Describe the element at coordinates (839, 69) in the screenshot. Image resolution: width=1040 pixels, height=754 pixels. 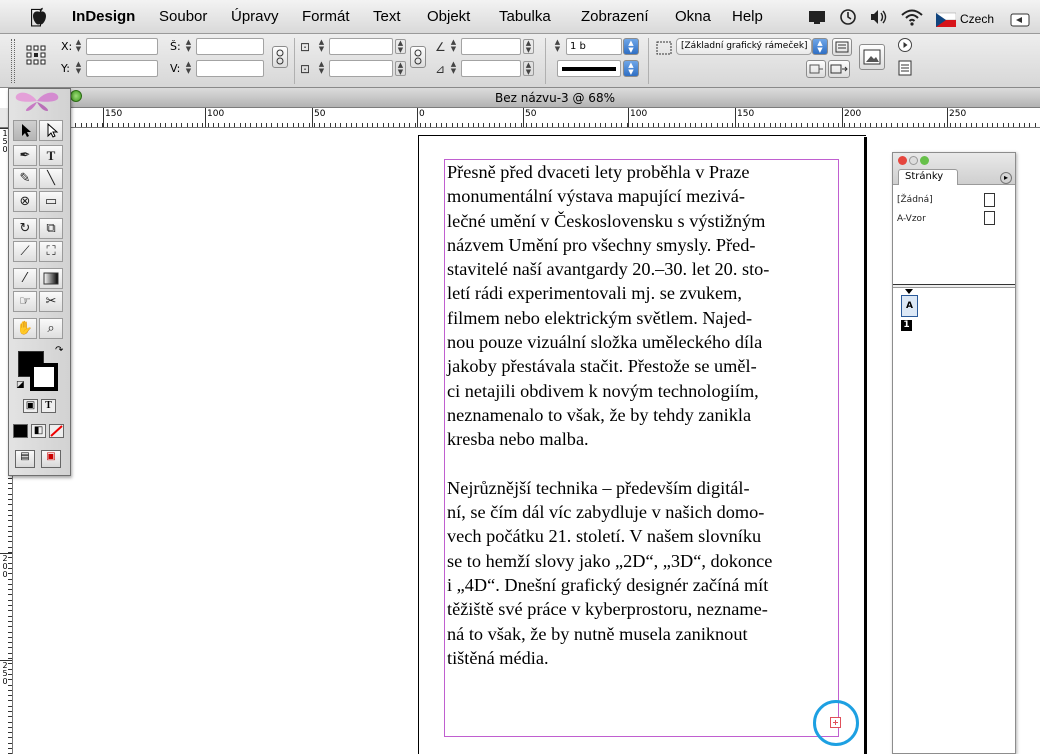
I see `fit-proportionally-button` at that location.